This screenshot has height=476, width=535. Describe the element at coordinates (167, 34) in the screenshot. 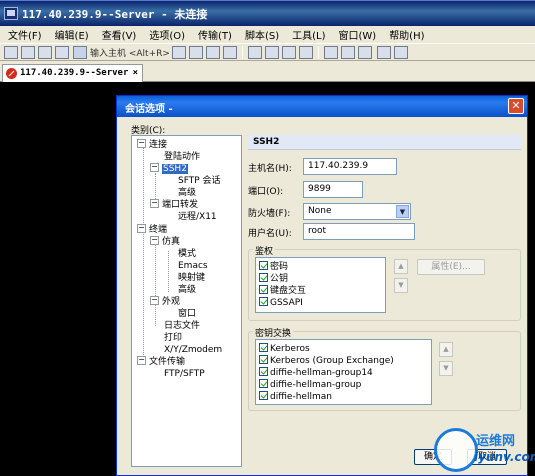

I see `menu-options: 选项(O)` at that location.